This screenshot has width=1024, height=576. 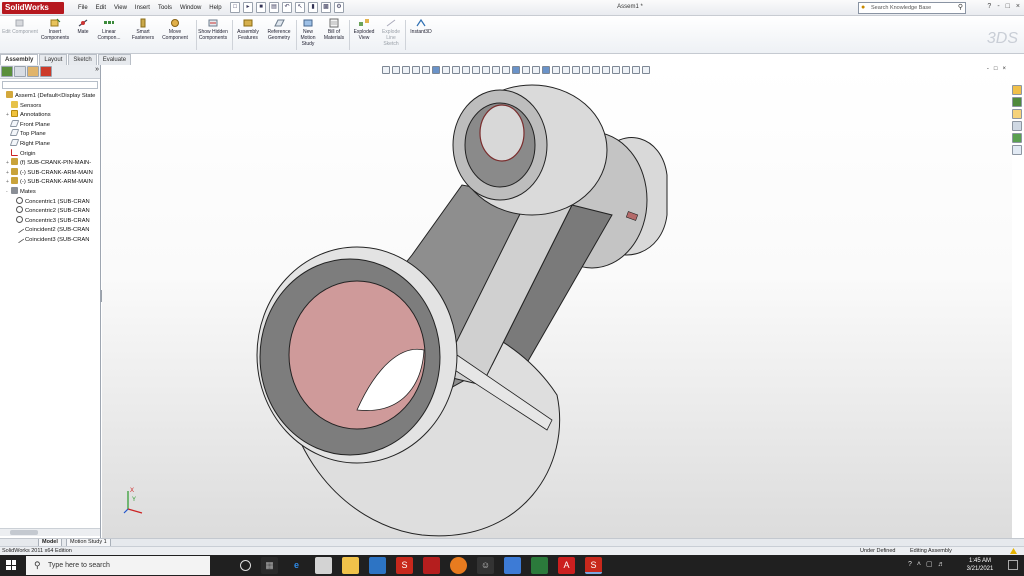 What do you see at coordinates (998, 6) in the screenshot?
I see `minimize-button: -` at bounding box center [998, 6].